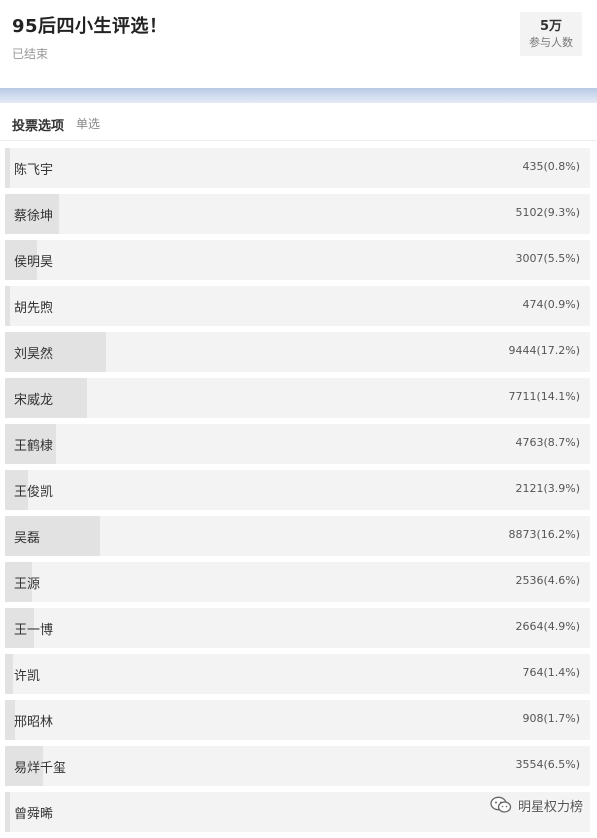 This screenshot has height=838, width=597. I want to click on option-name: 宋威龙, so click(34, 400).